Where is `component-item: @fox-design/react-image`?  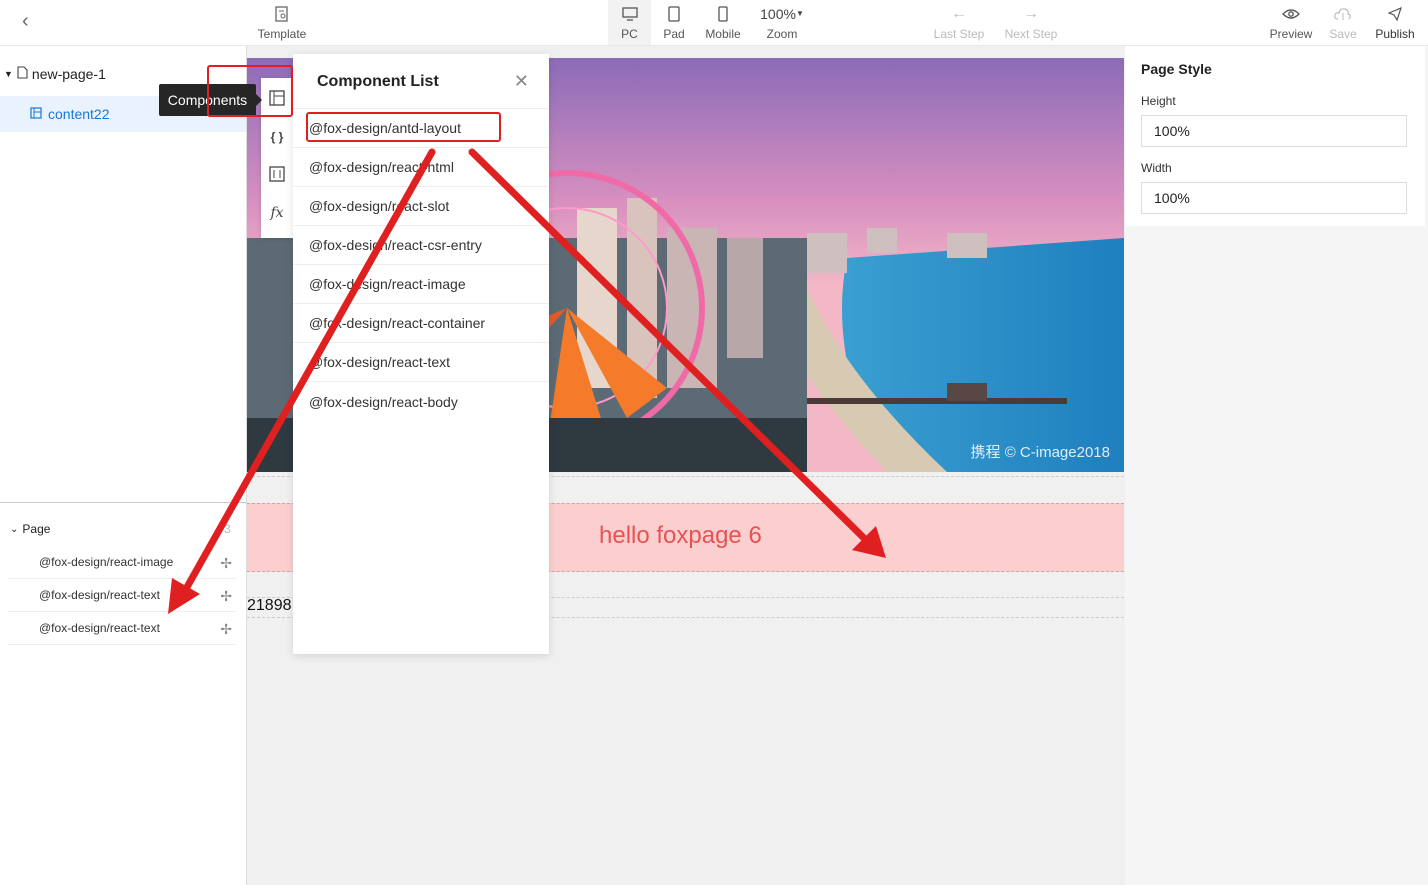 component-item: @fox-design/react-image is located at coordinates (421, 284).